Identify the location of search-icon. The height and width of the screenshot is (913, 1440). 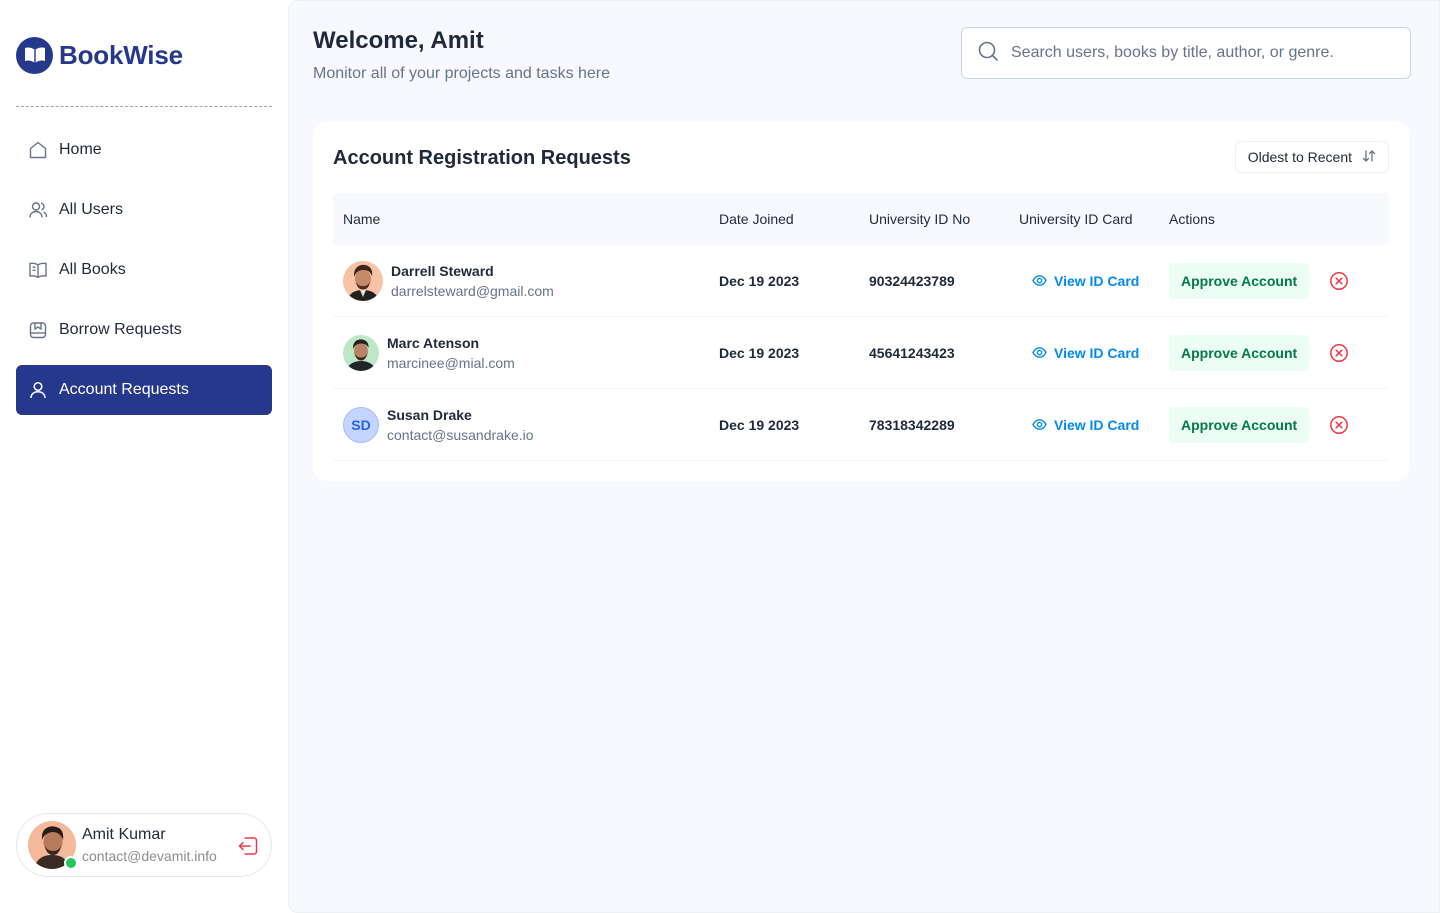
(988, 53).